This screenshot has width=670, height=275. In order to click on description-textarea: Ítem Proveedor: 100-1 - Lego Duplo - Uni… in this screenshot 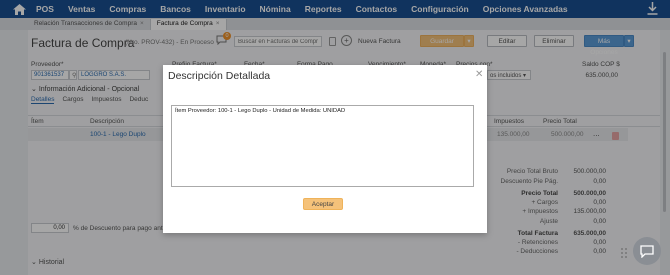, I will do `click(322, 146)`.